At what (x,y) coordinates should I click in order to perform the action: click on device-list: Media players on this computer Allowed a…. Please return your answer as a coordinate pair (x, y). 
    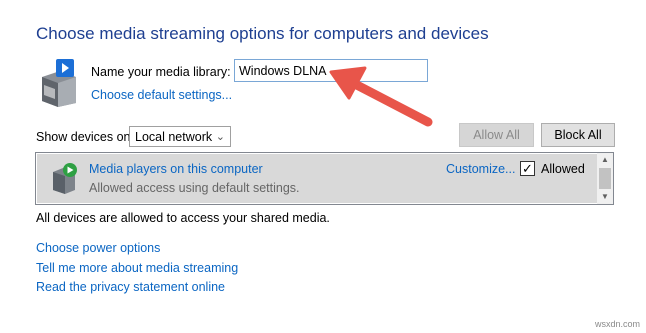
    Looking at the image, I should click on (324, 178).